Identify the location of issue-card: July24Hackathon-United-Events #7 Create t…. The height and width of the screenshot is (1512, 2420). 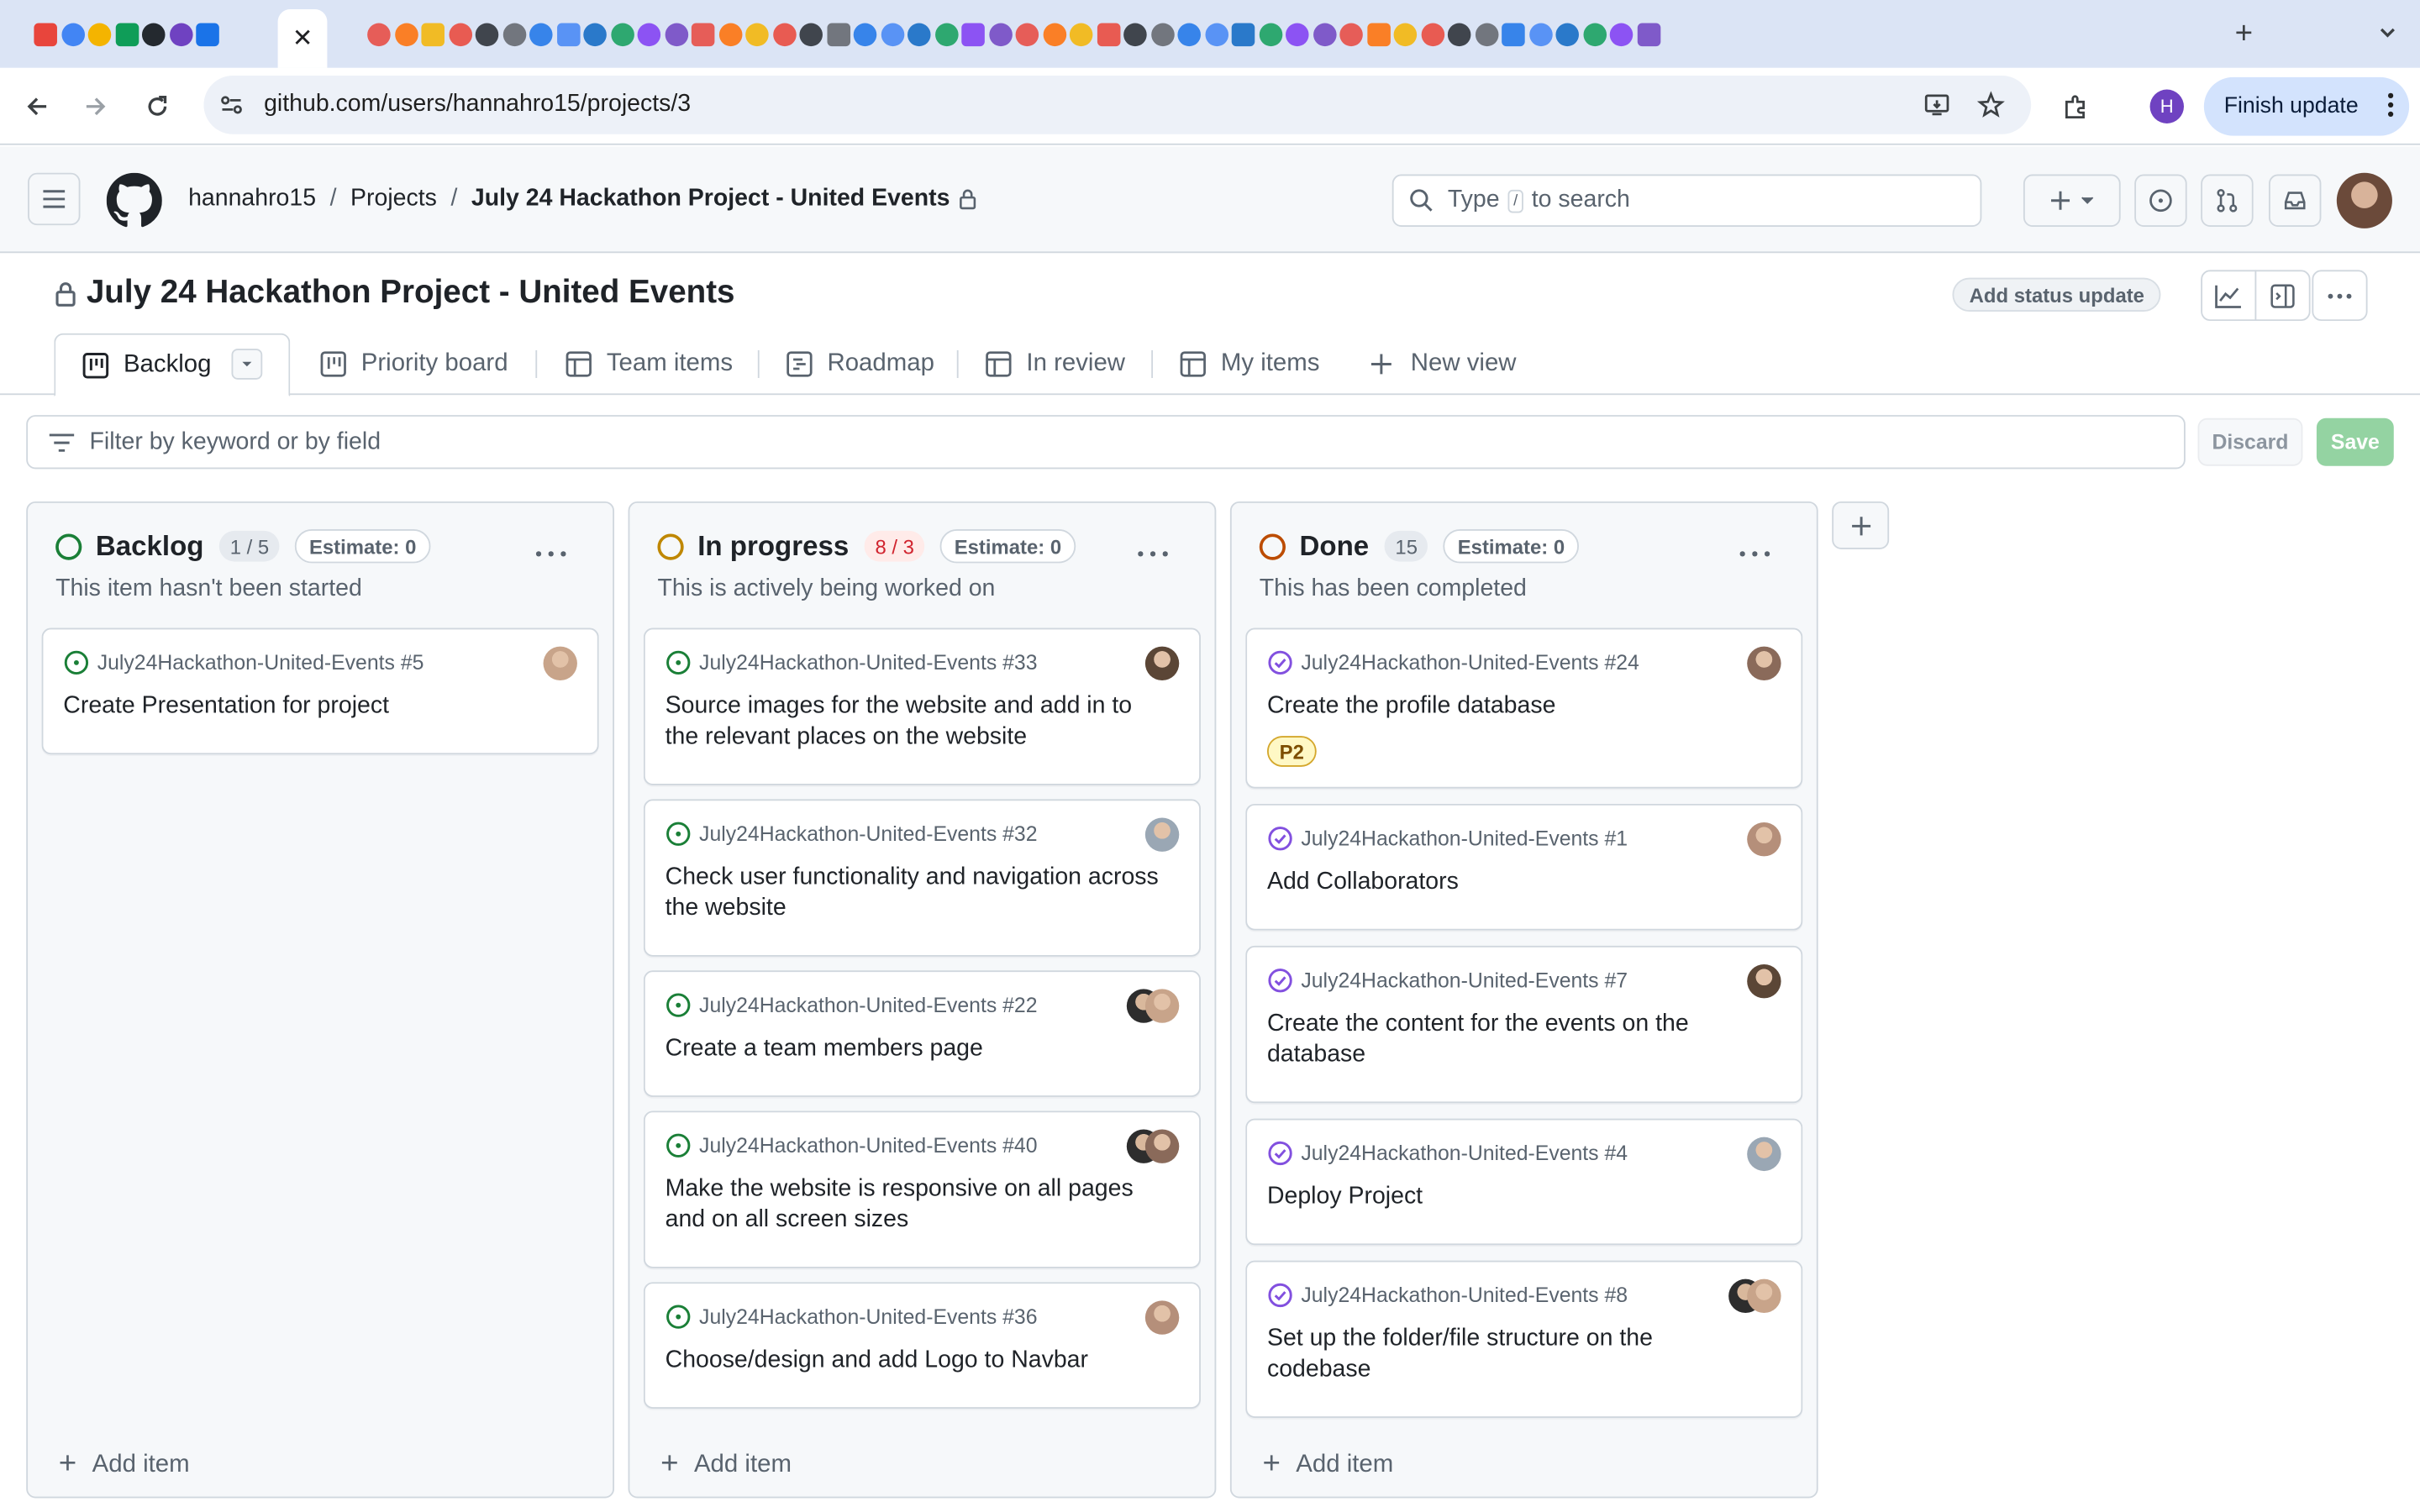
(1524, 1024).